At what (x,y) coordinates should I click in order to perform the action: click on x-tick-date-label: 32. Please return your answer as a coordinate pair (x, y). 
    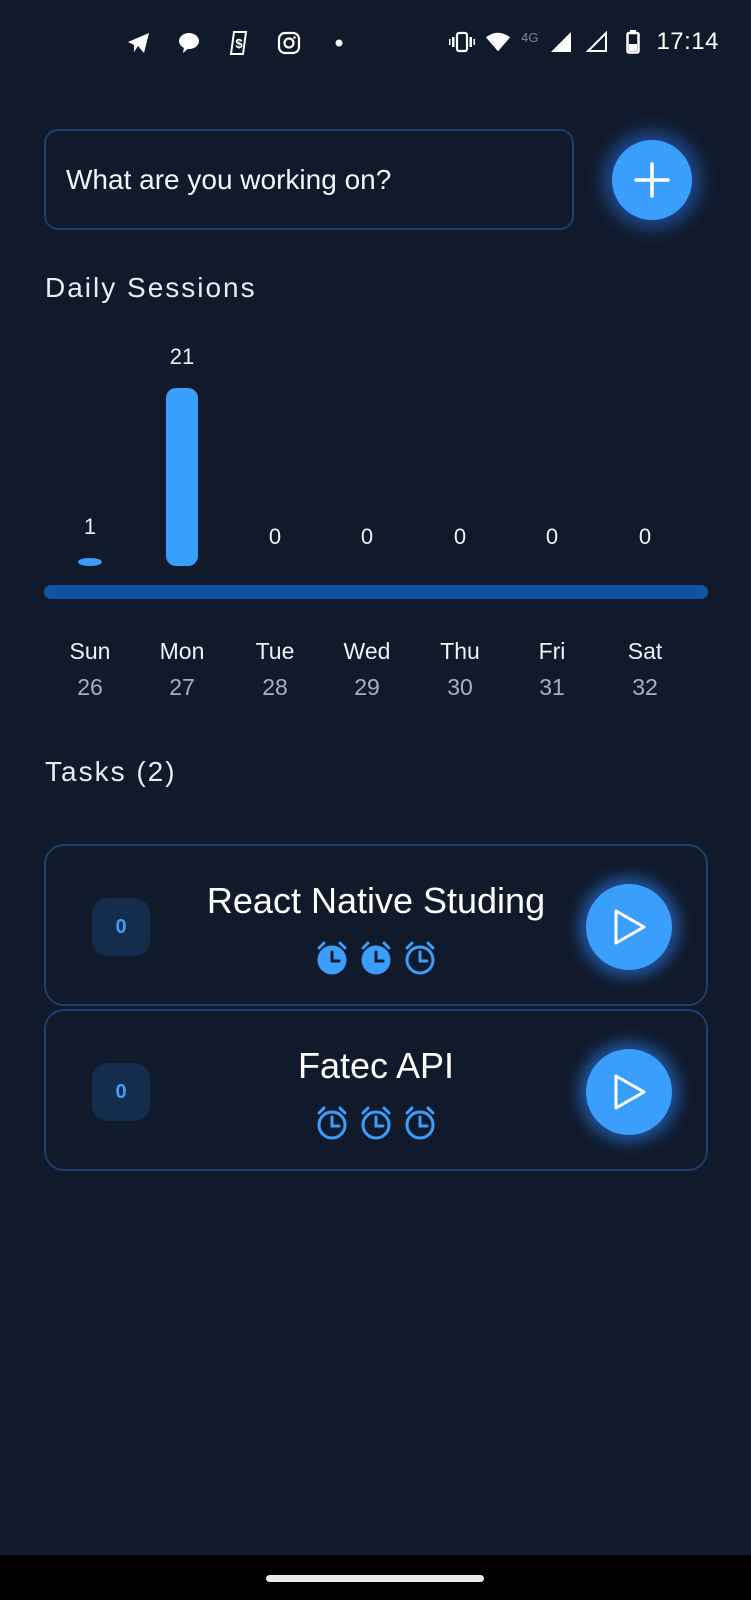
    Looking at the image, I should click on (645, 687).